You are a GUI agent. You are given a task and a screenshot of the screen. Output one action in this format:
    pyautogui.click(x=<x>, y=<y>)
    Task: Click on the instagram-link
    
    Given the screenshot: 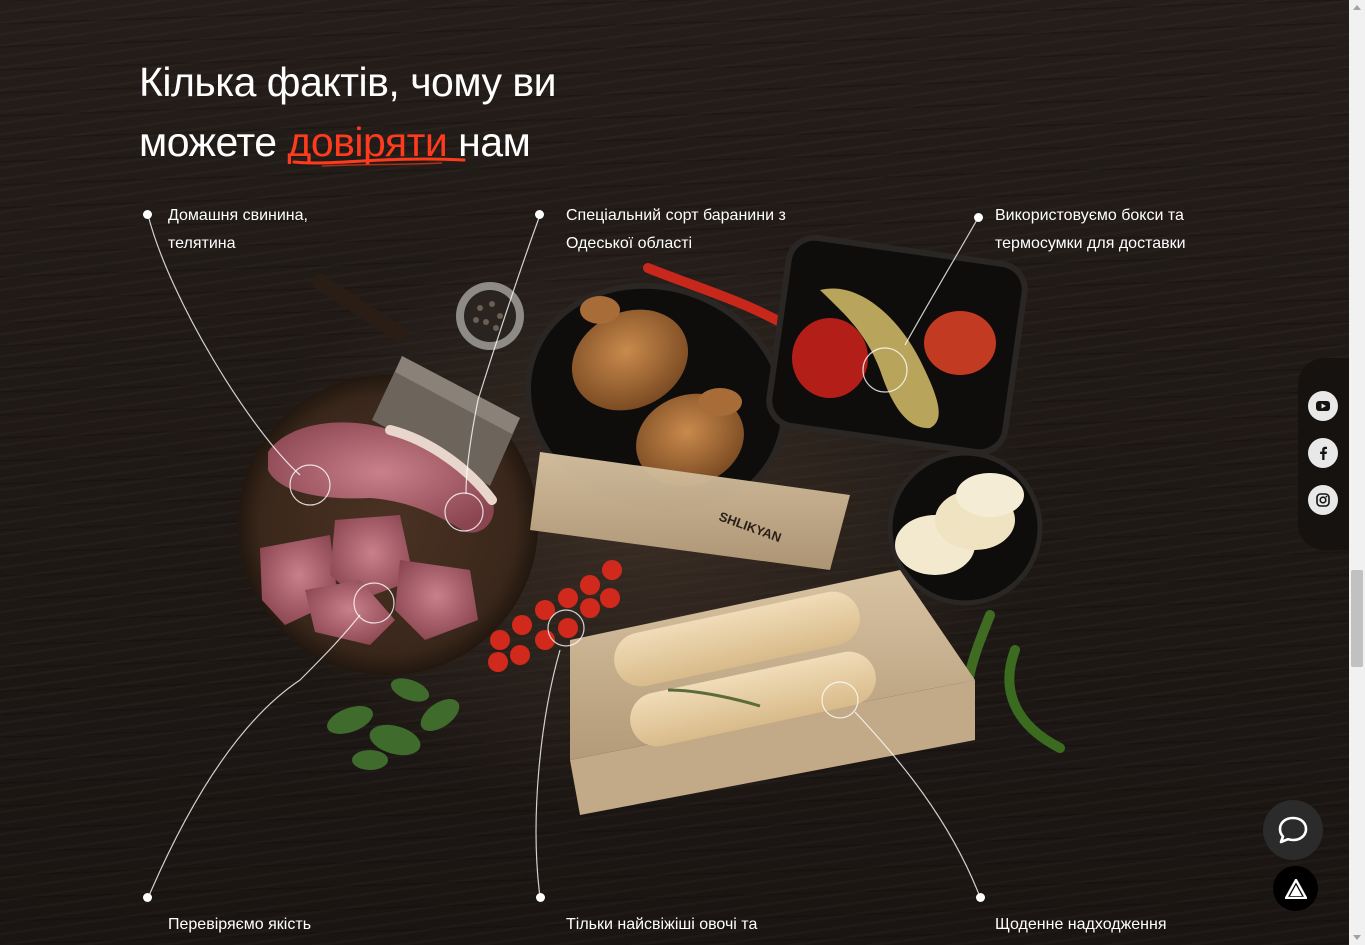 What is the action you would take?
    pyautogui.click(x=1323, y=500)
    